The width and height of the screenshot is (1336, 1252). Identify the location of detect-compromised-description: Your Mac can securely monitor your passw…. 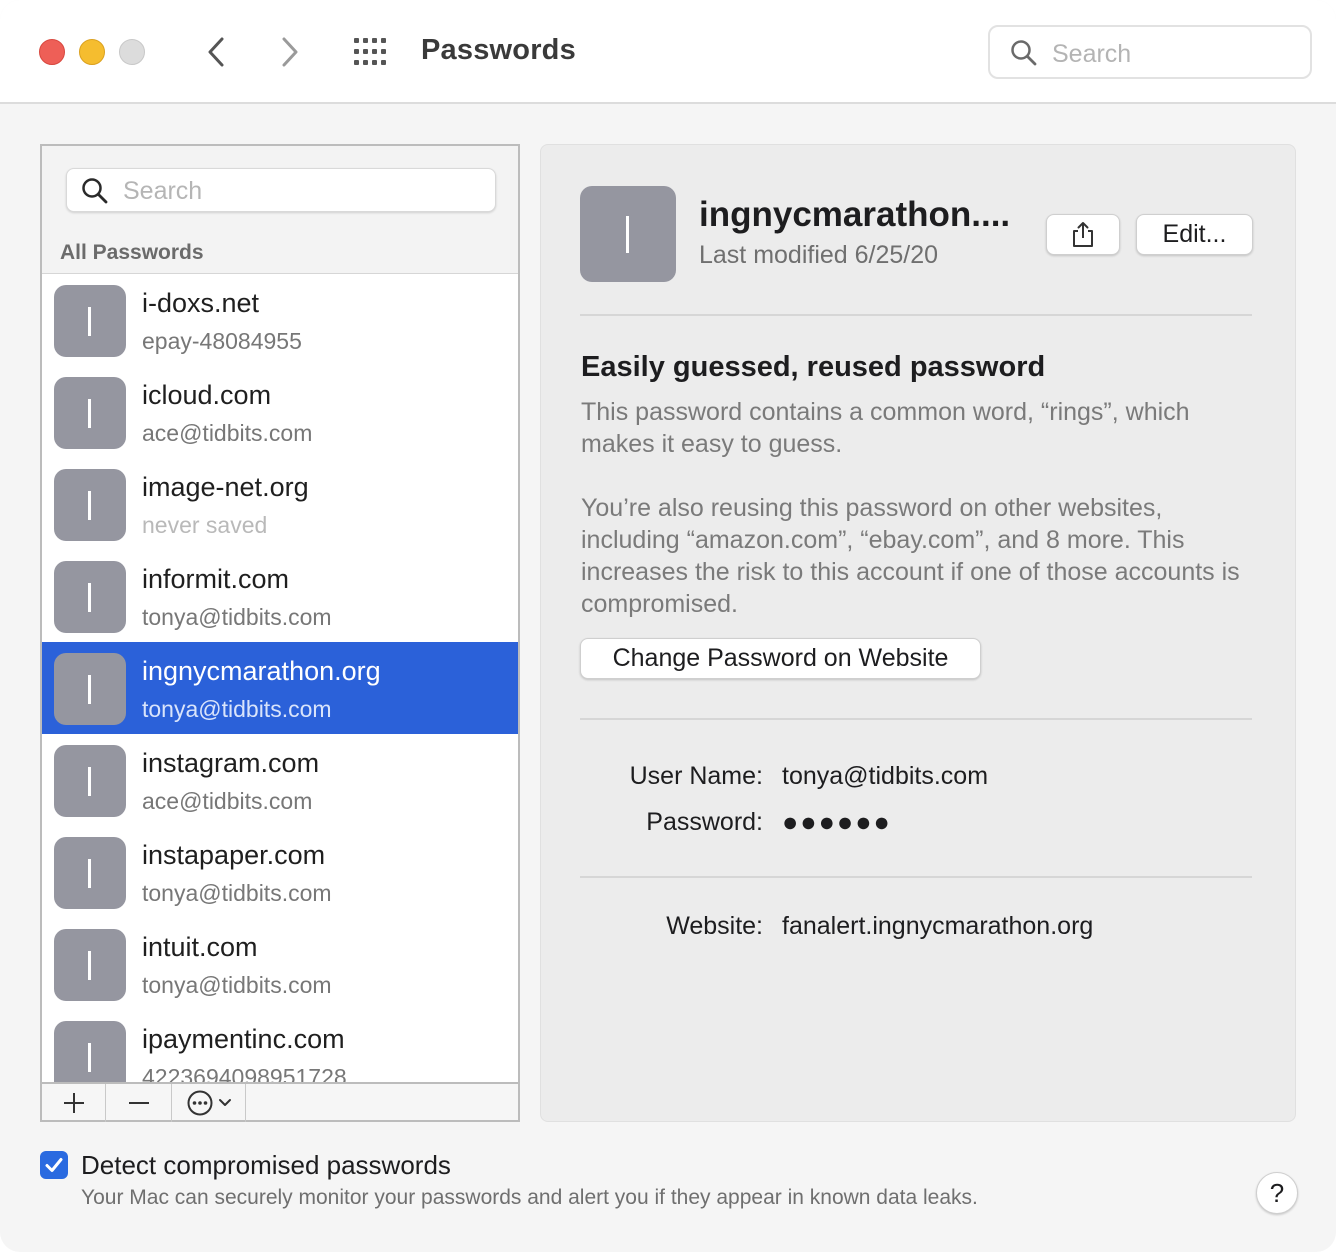
(529, 1197).